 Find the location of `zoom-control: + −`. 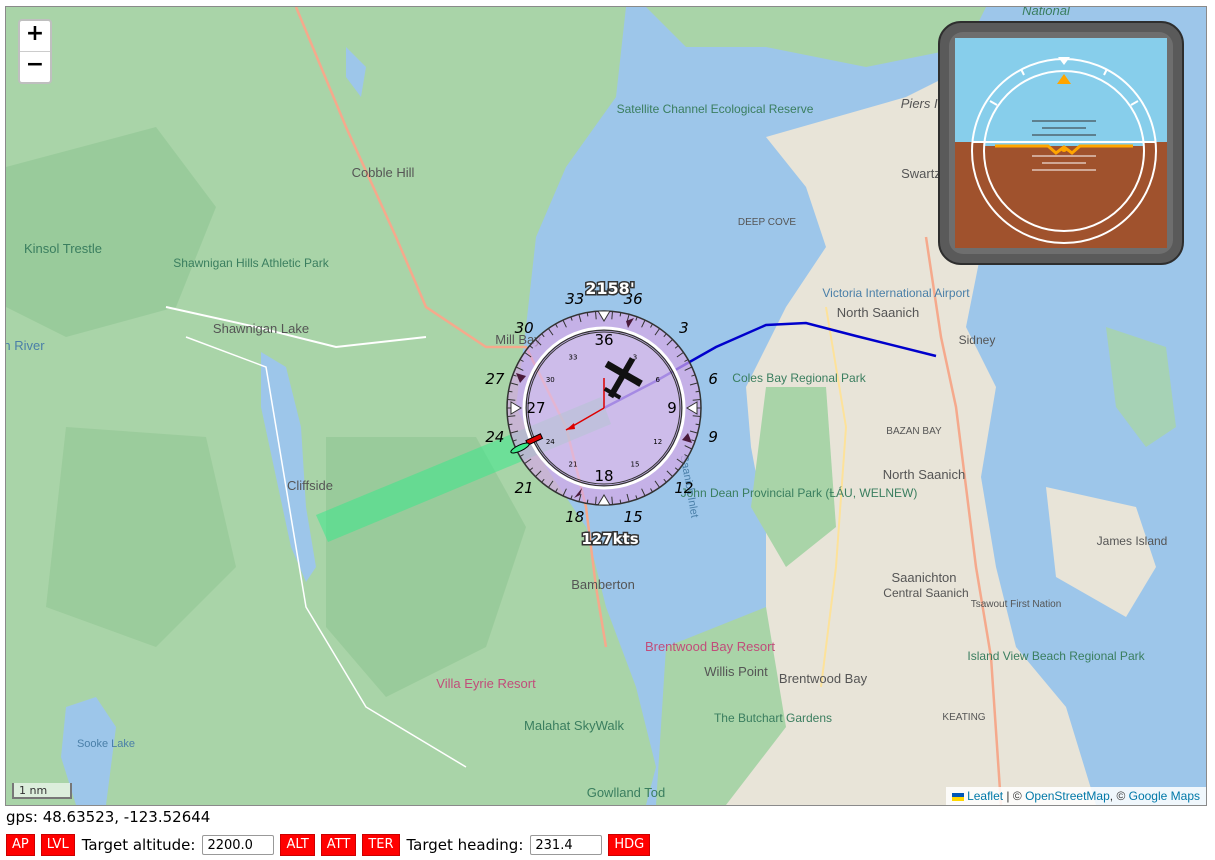

zoom-control: + − is located at coordinates (35, 51).